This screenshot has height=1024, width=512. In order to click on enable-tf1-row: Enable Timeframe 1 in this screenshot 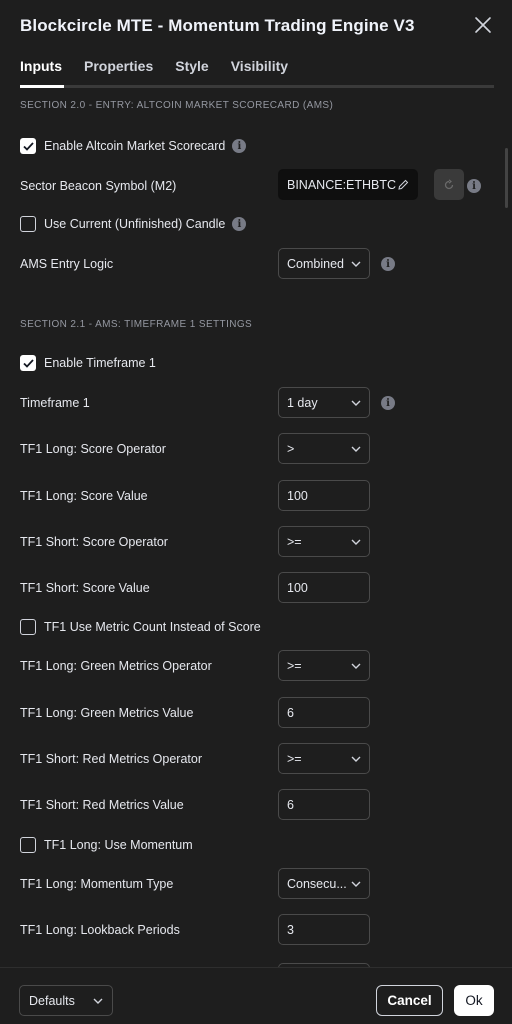, I will do `click(255, 363)`.